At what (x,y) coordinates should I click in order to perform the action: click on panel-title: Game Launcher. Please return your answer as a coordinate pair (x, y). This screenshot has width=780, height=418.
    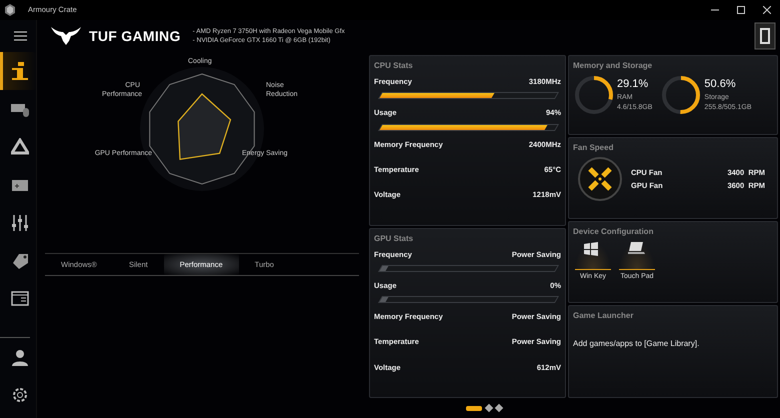
    Looking at the image, I should click on (603, 316).